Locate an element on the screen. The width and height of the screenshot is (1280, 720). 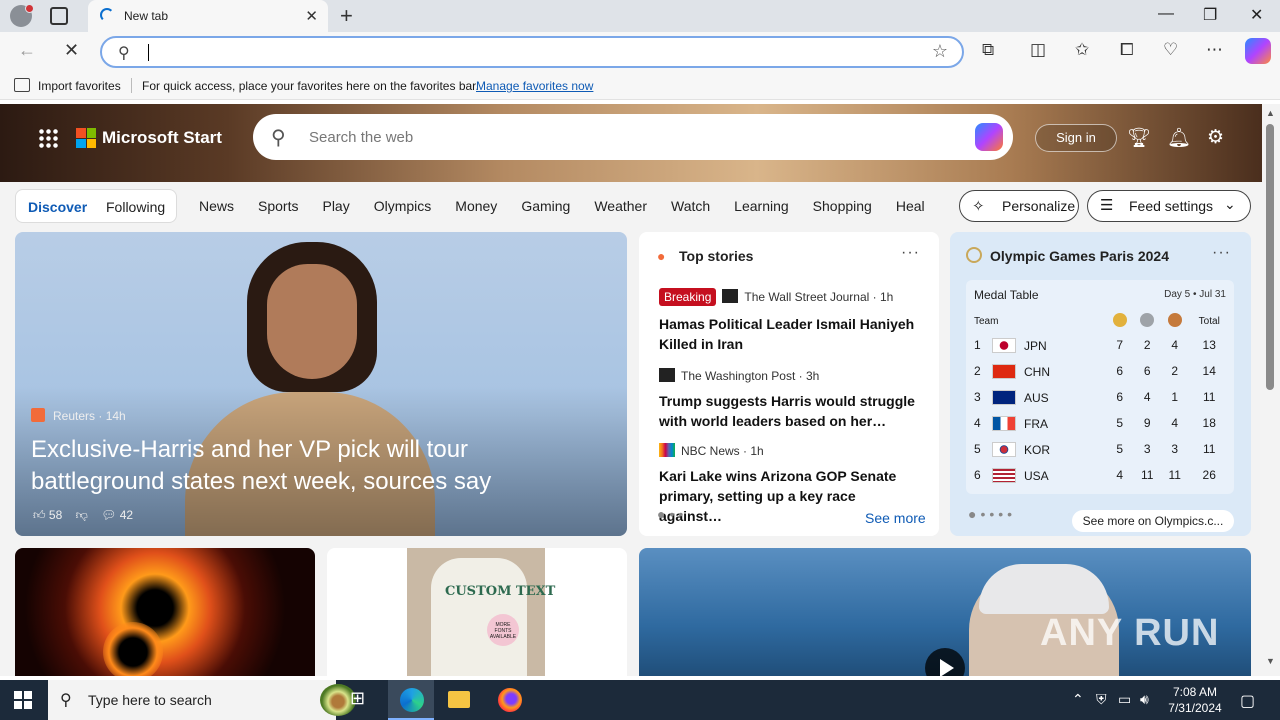
personalize-button: ✧ Personalize is located at coordinates (1019, 206).